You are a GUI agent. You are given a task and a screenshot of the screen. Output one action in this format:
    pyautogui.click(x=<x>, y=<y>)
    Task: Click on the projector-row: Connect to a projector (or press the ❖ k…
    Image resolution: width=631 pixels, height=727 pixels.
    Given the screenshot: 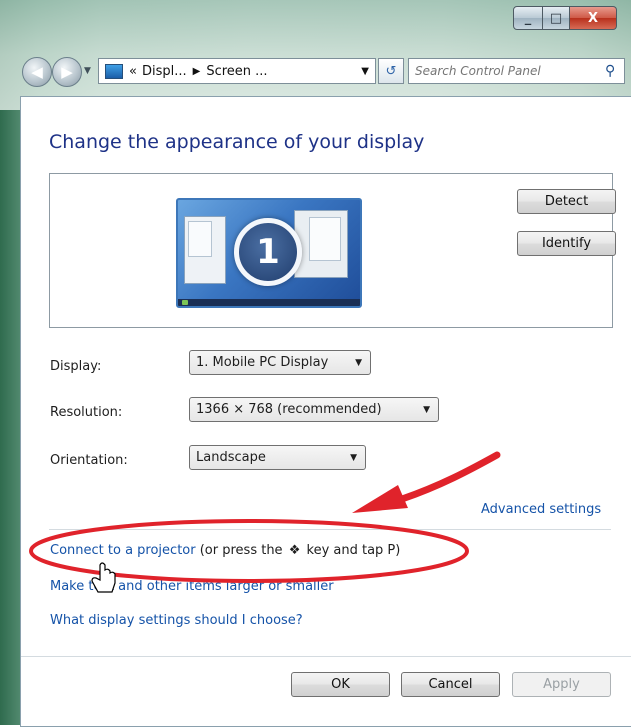 What is the action you would take?
    pyautogui.click(x=225, y=550)
    